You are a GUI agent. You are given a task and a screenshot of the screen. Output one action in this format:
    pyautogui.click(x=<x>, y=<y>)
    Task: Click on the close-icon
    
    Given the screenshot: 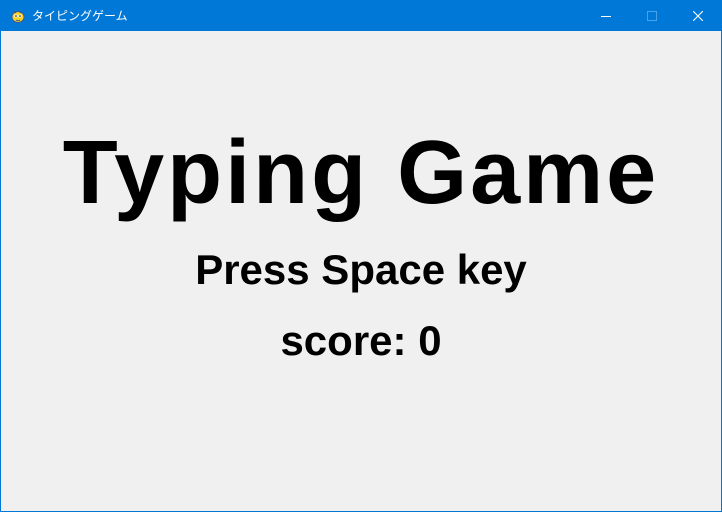 What is the action you would take?
    pyautogui.click(x=698, y=16)
    